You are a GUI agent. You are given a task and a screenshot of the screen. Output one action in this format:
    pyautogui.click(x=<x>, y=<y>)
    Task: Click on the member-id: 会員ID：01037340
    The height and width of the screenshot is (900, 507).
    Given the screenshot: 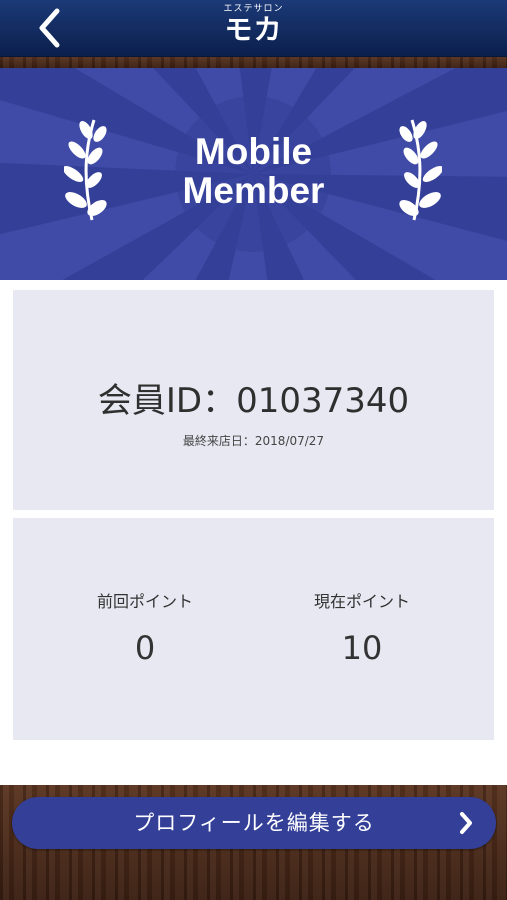 What is the action you would take?
    pyautogui.click(x=253, y=401)
    